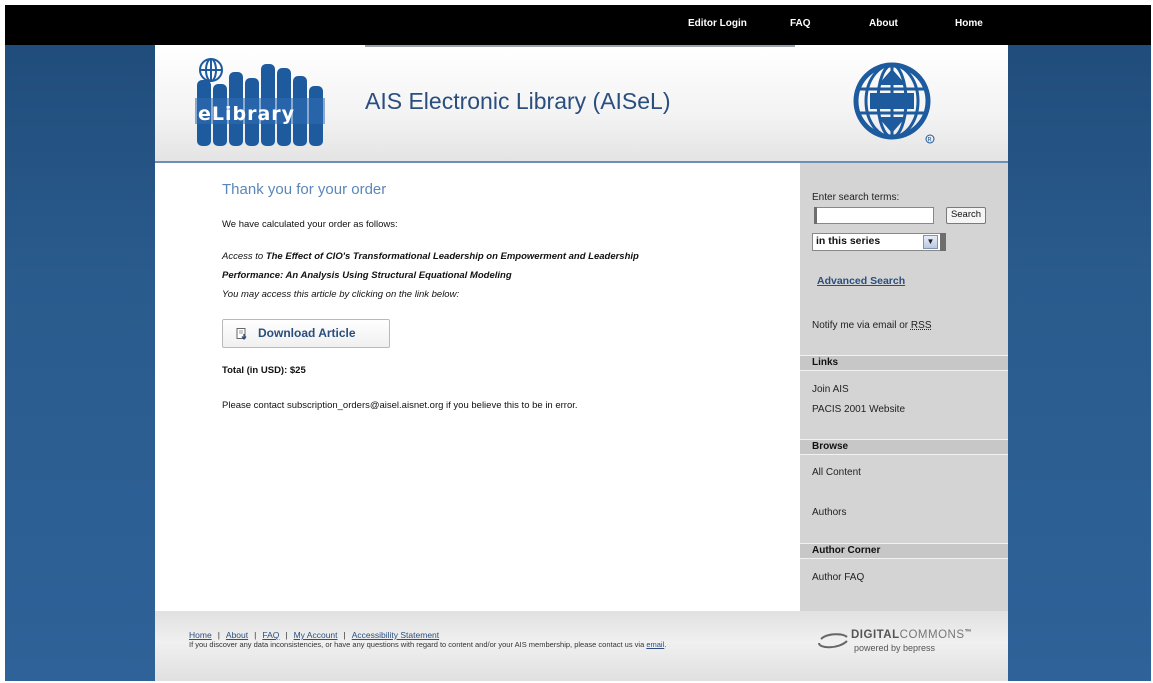 The height and width of the screenshot is (683, 1153). I want to click on footer-link-faq: FAQ, so click(270, 635).